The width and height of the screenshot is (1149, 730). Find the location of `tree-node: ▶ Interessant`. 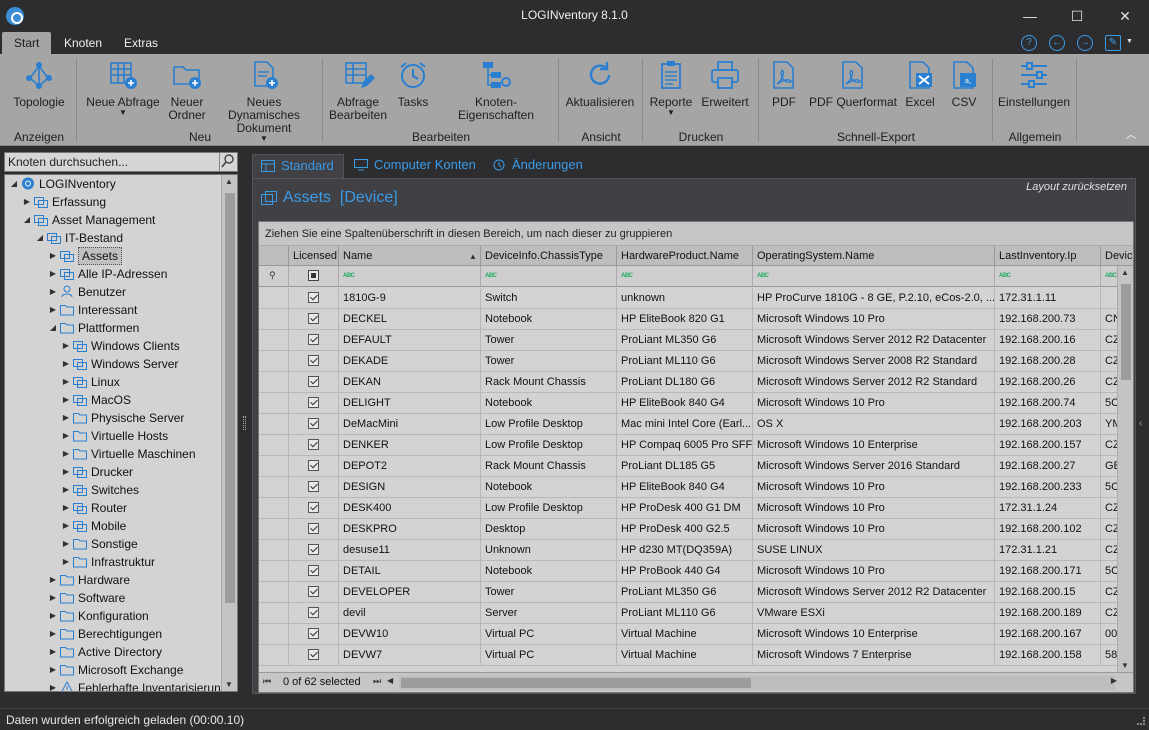

tree-node: ▶ Interessant is located at coordinates (113, 310).